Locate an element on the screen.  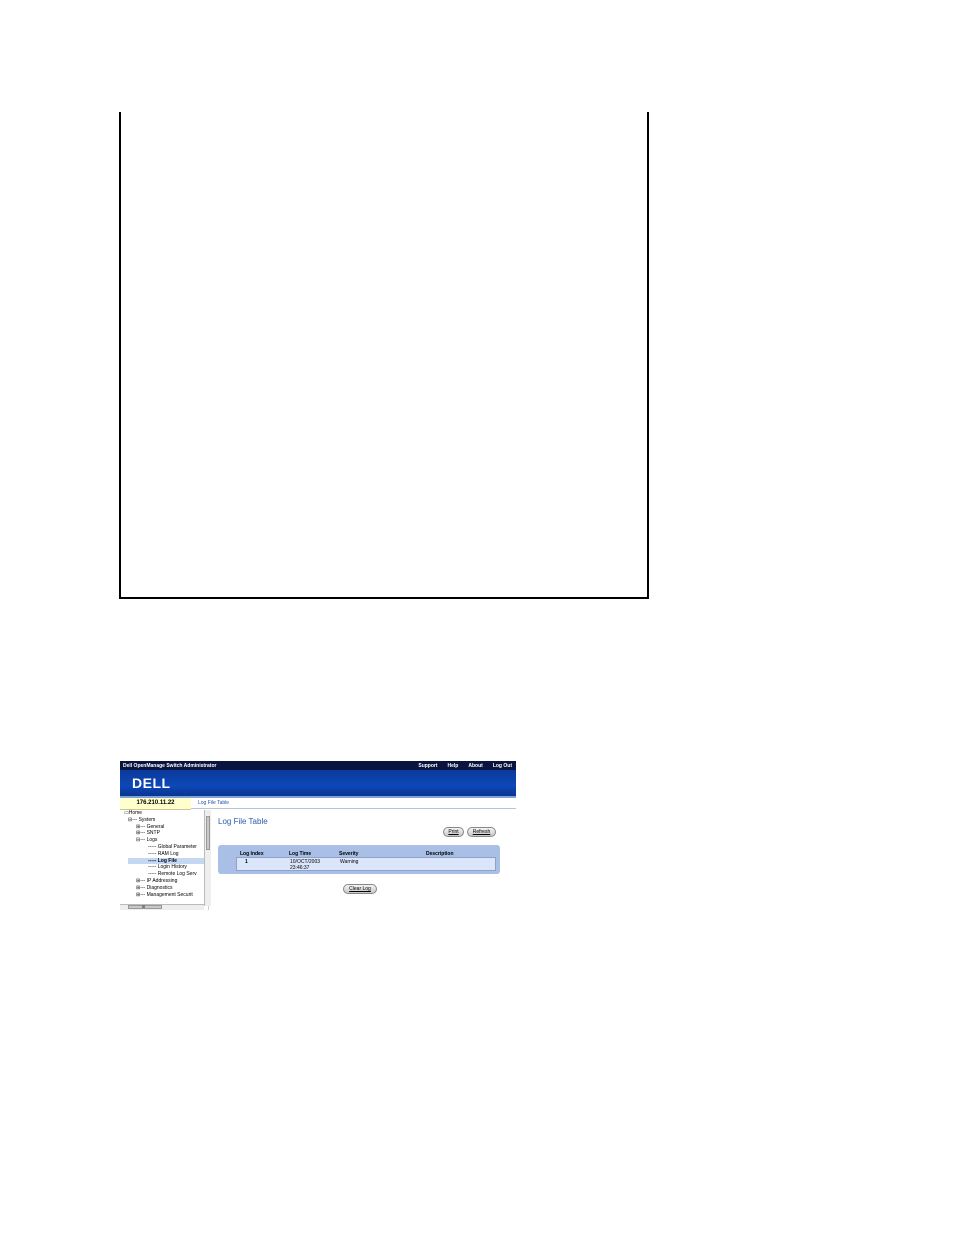
tree-item-log-file: ----- Log File is located at coordinates (166, 861).